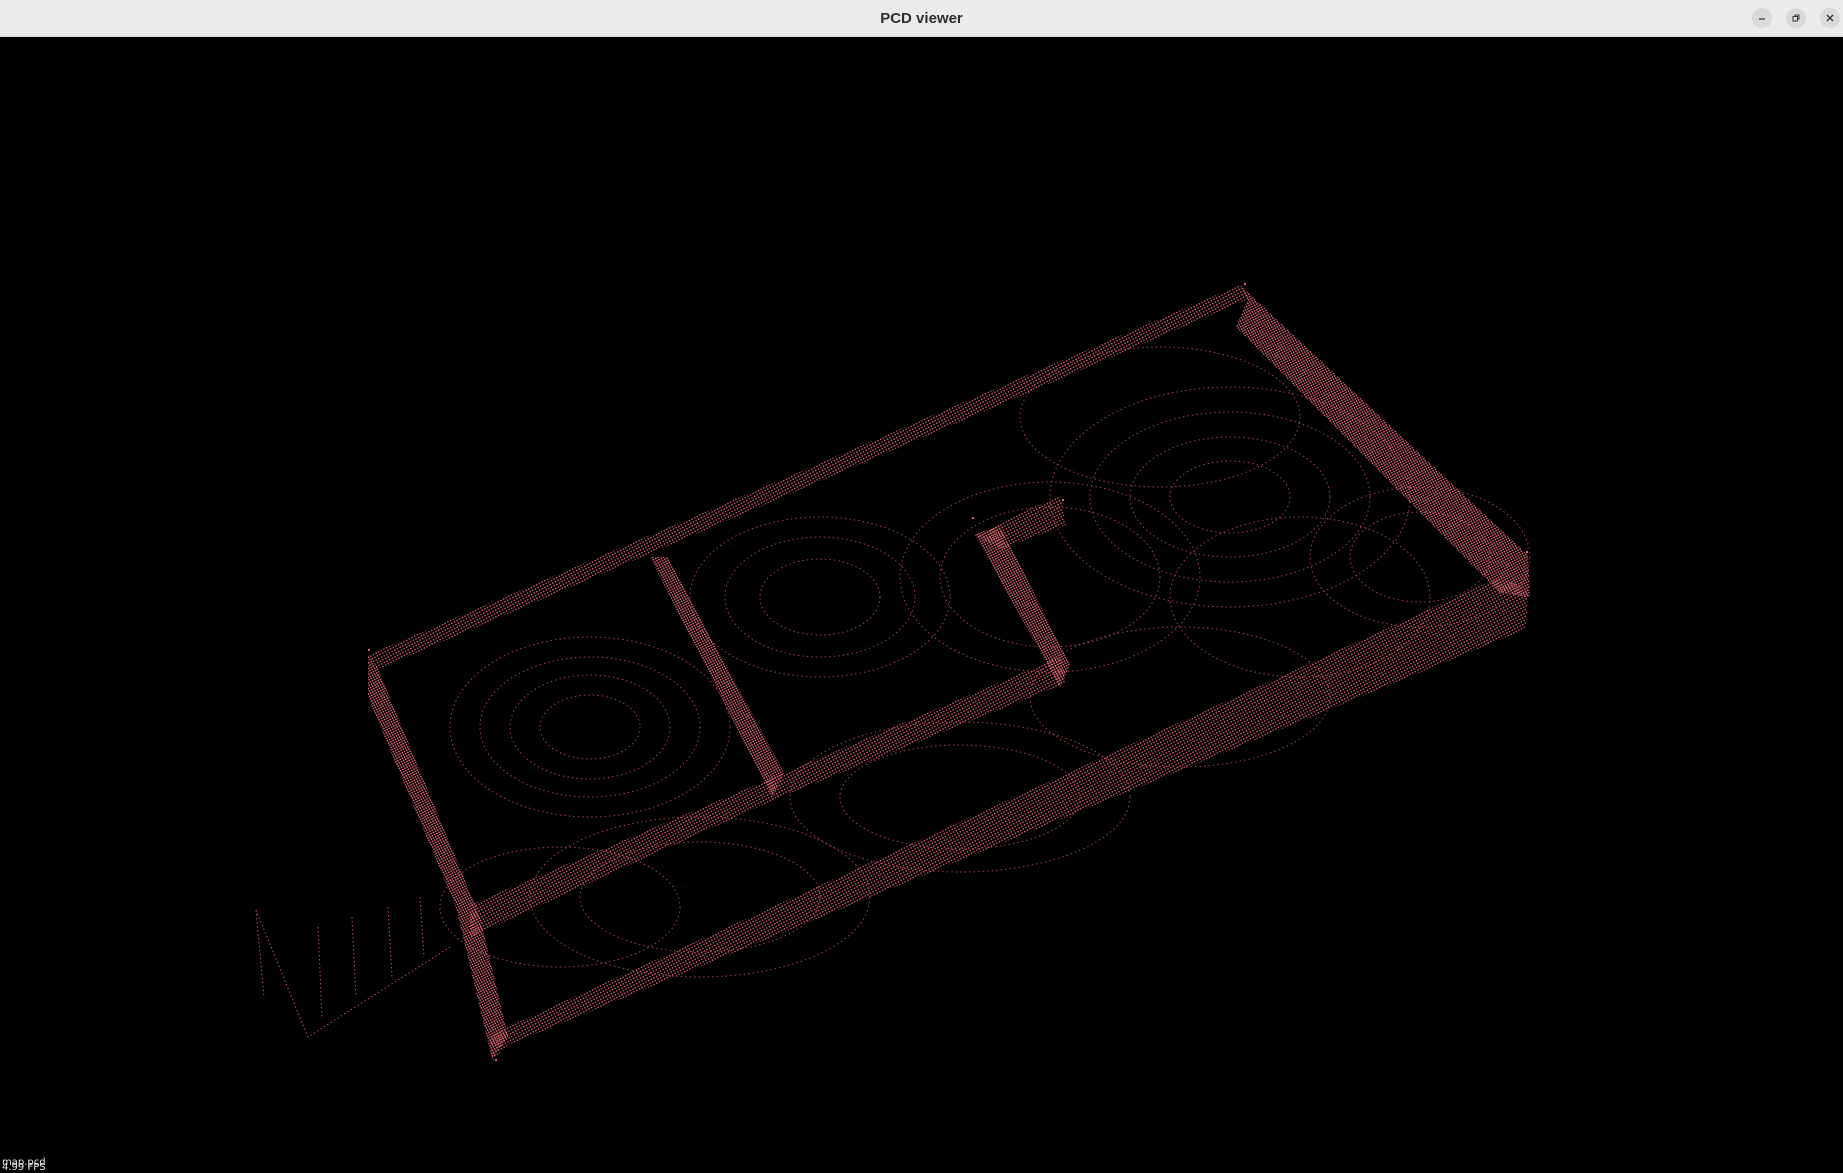 The image size is (1843, 1173). I want to click on left-fragment, so click(353, 967).